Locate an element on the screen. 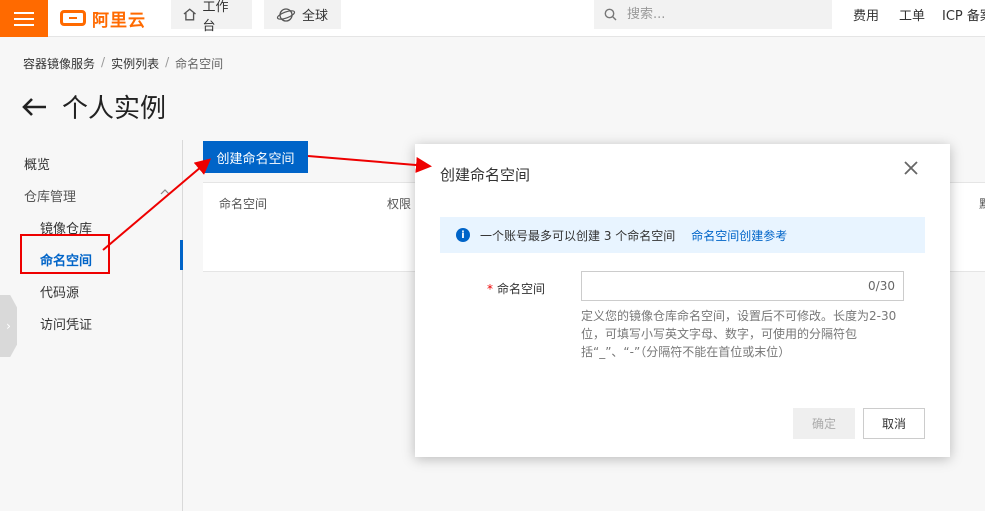 The height and width of the screenshot is (511, 985). annotation-arrow-to-dialog is located at coordinates (369, 164).